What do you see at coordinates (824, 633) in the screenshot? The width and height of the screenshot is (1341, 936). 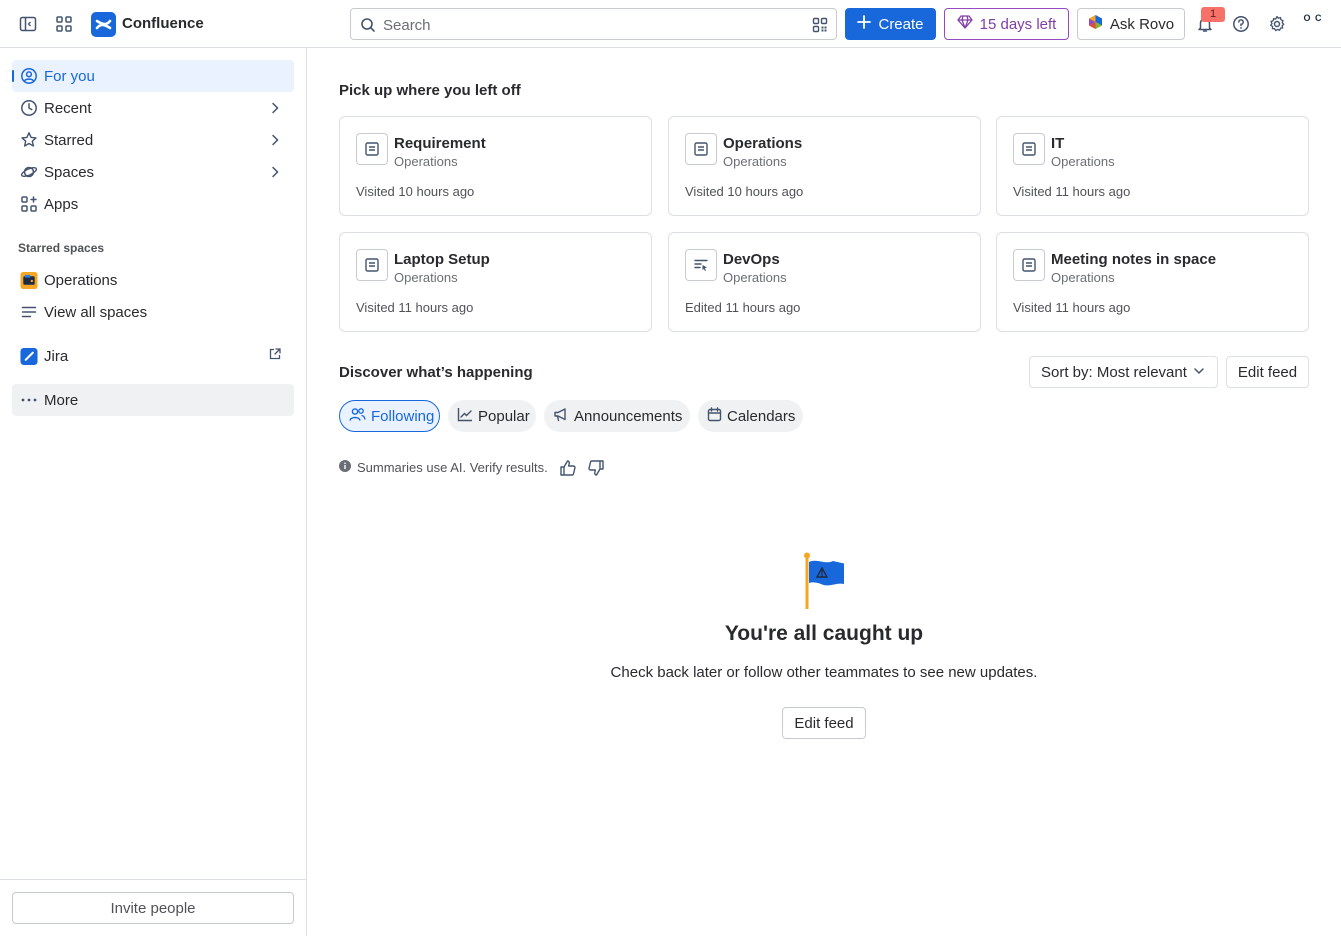 I see `empty-state-title: You're all caught up` at bounding box center [824, 633].